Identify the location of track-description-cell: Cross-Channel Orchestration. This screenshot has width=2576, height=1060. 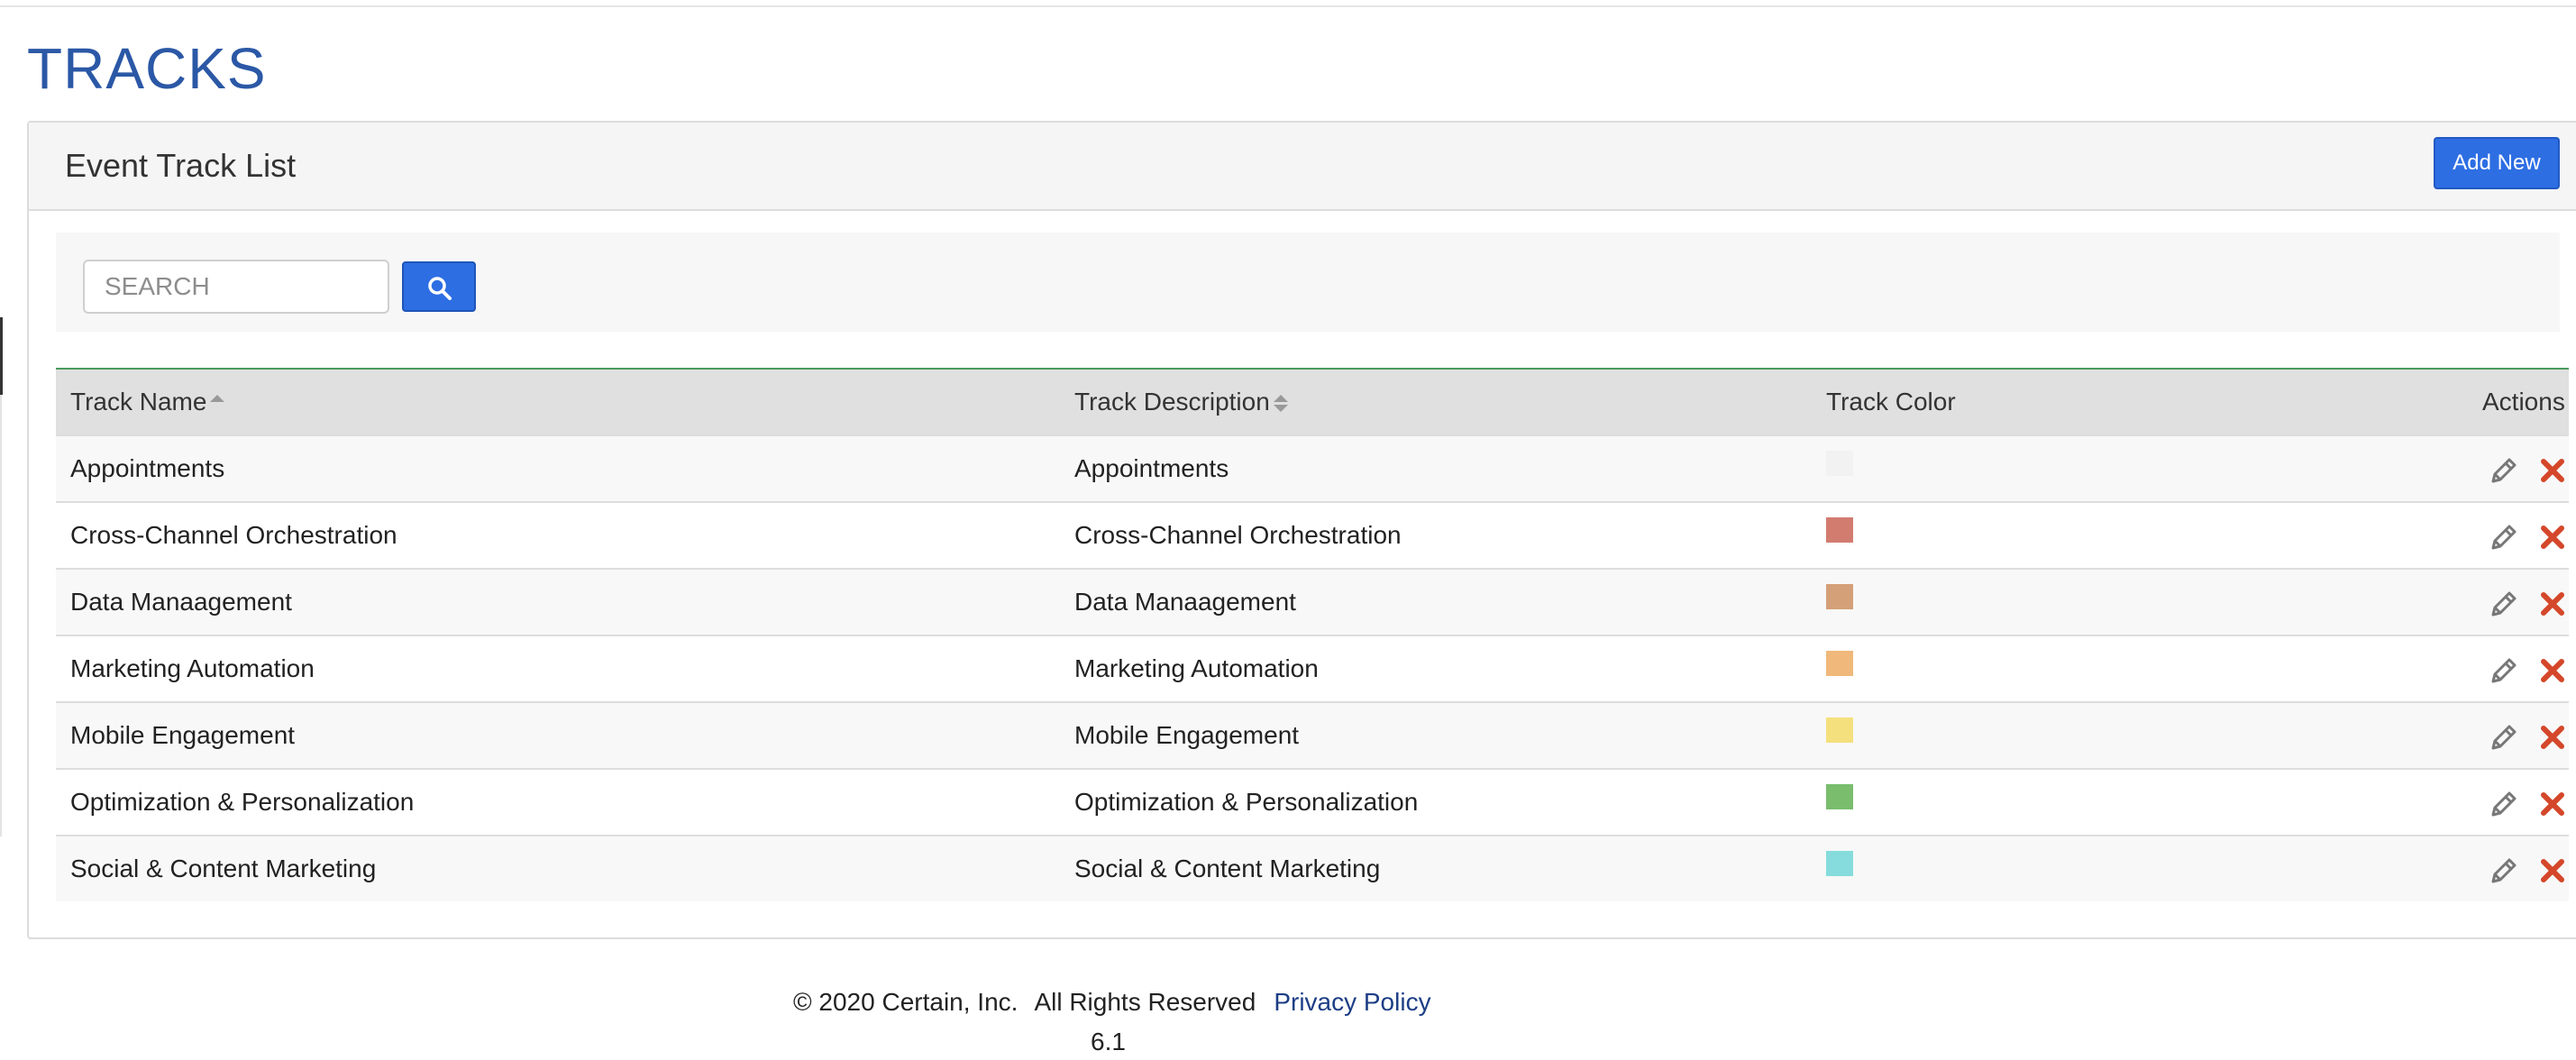
(1238, 535).